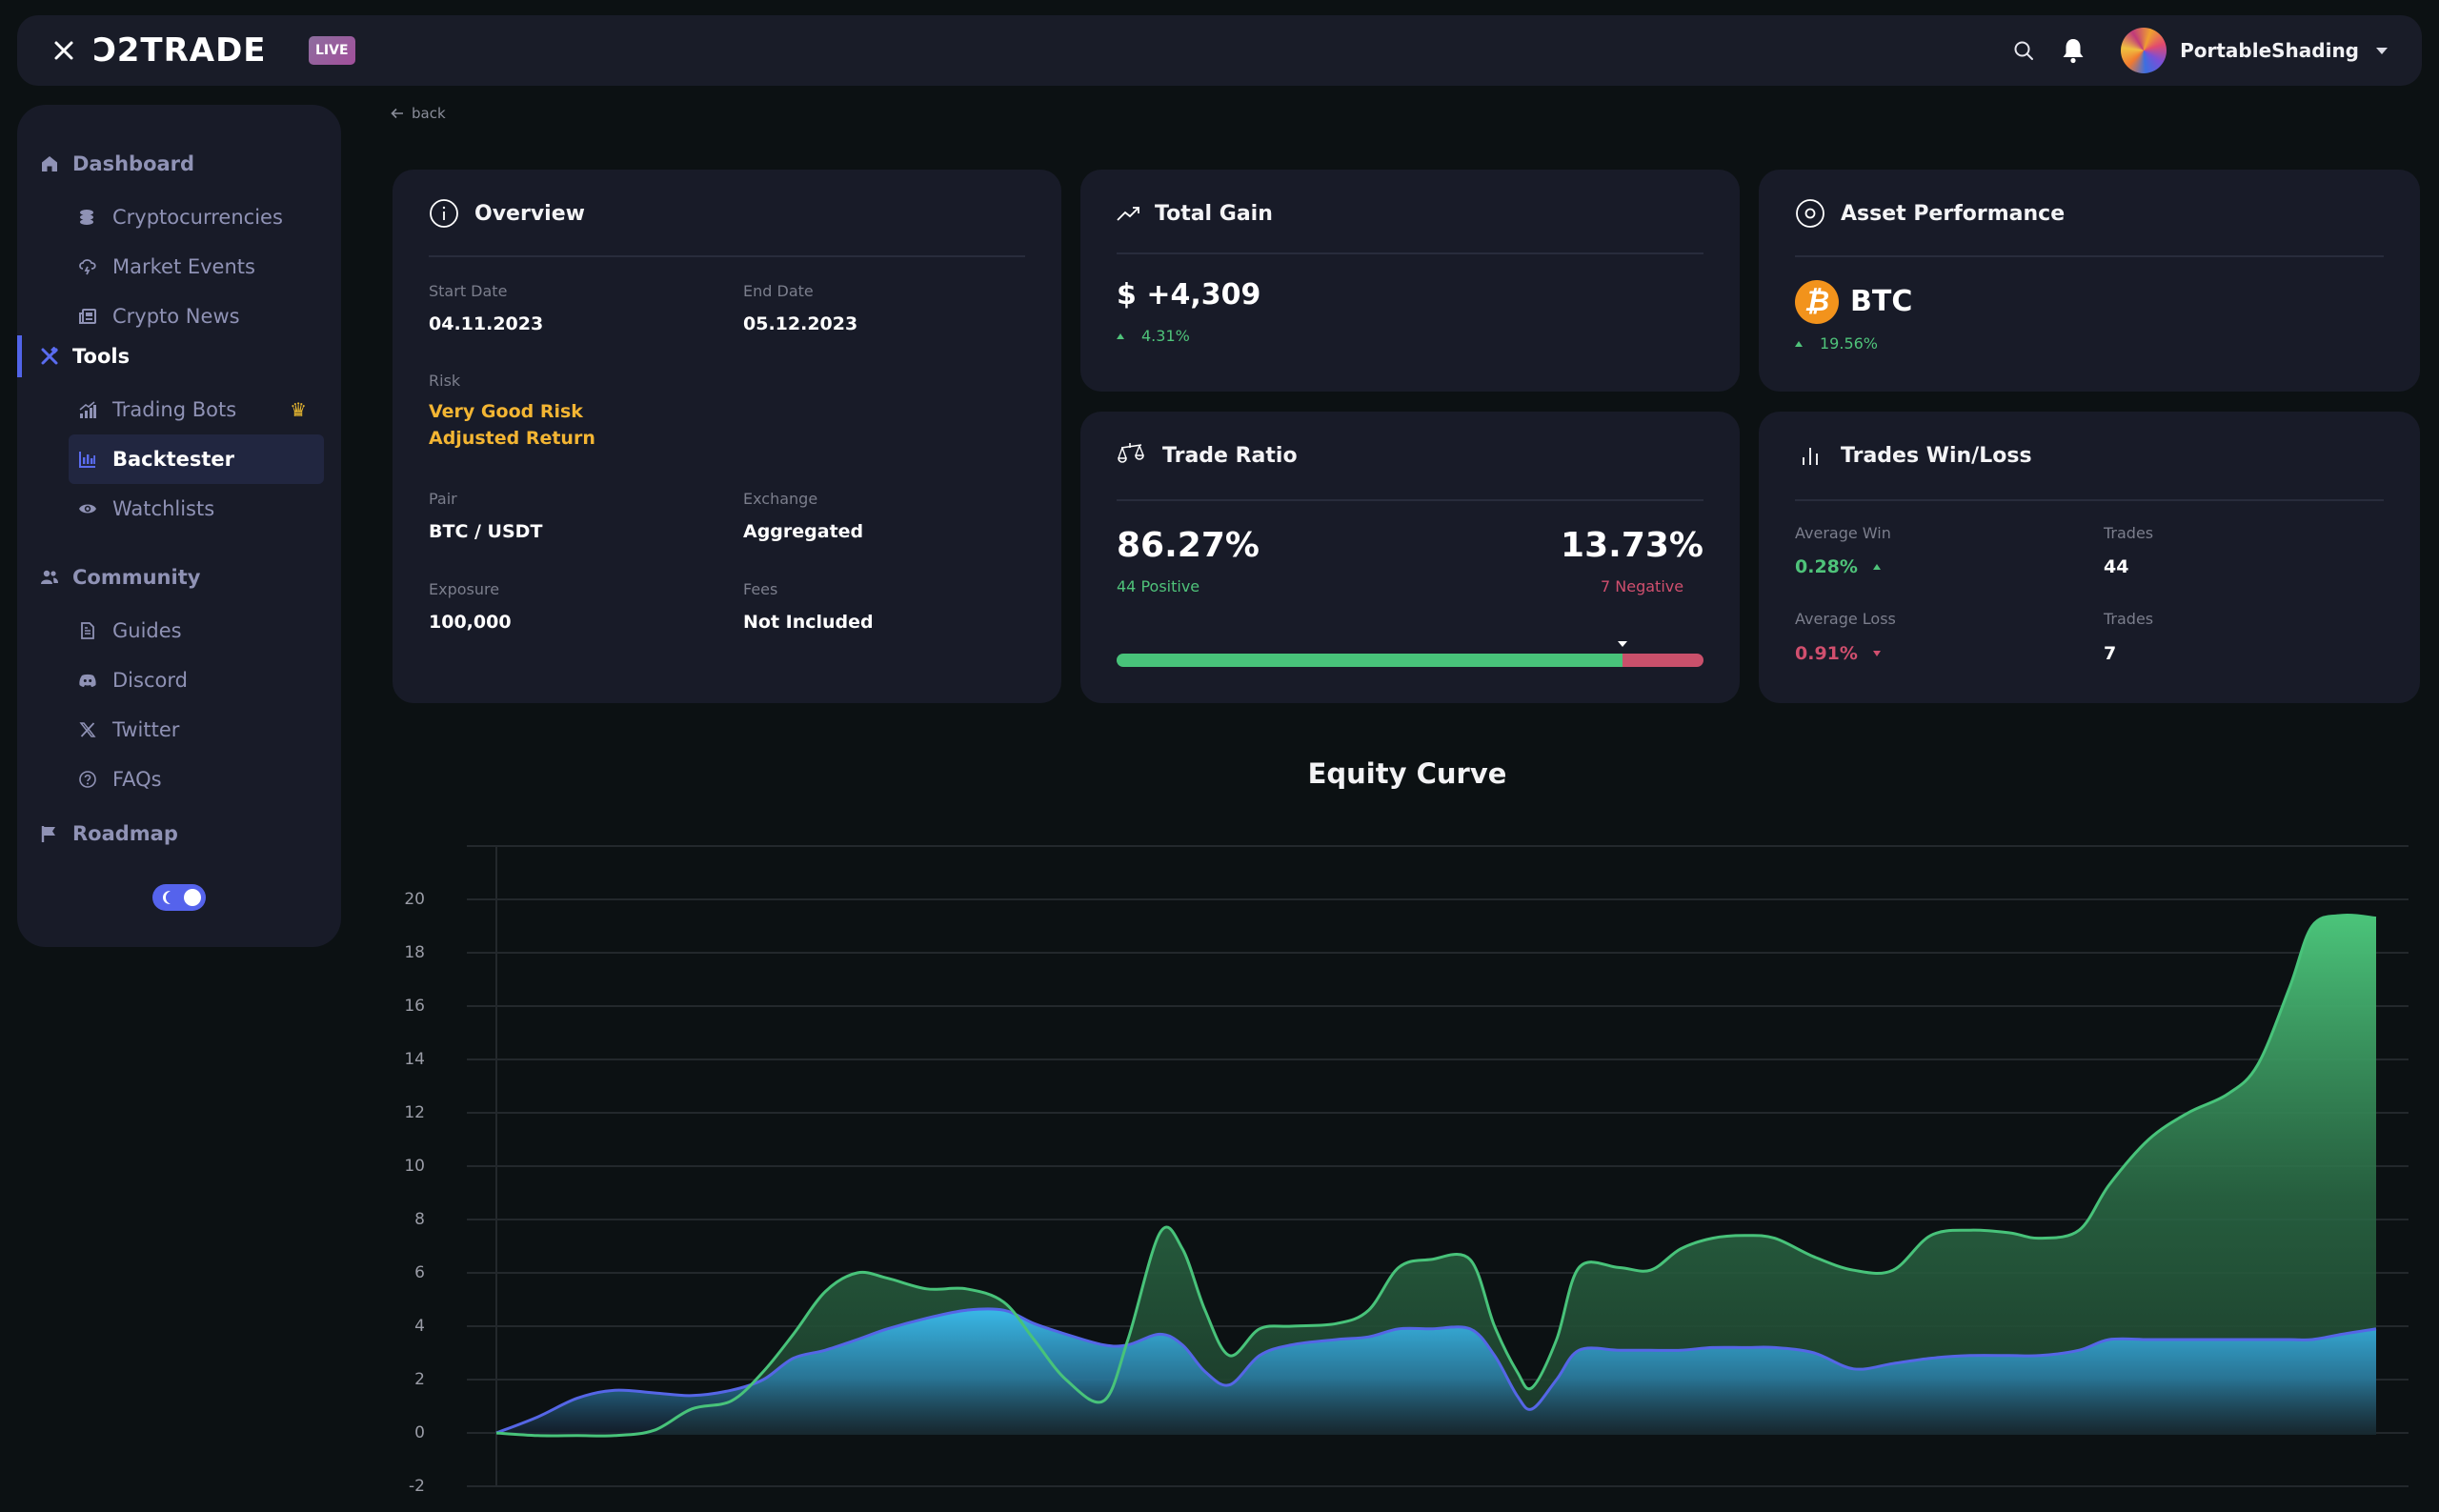 This screenshot has width=2439, height=1512. Describe the element at coordinates (419, 1220) in the screenshot. I see `y-tick-label: 8` at that location.